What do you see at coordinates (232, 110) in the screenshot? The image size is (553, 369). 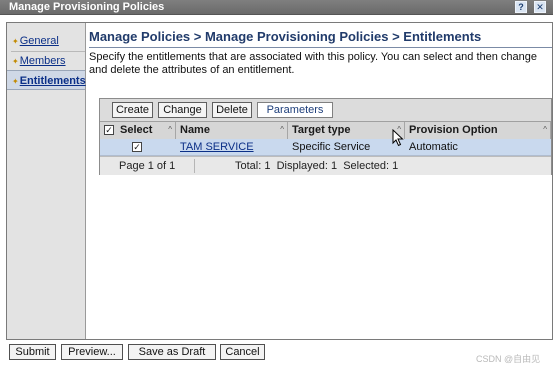 I see `delete-button: Delete` at bounding box center [232, 110].